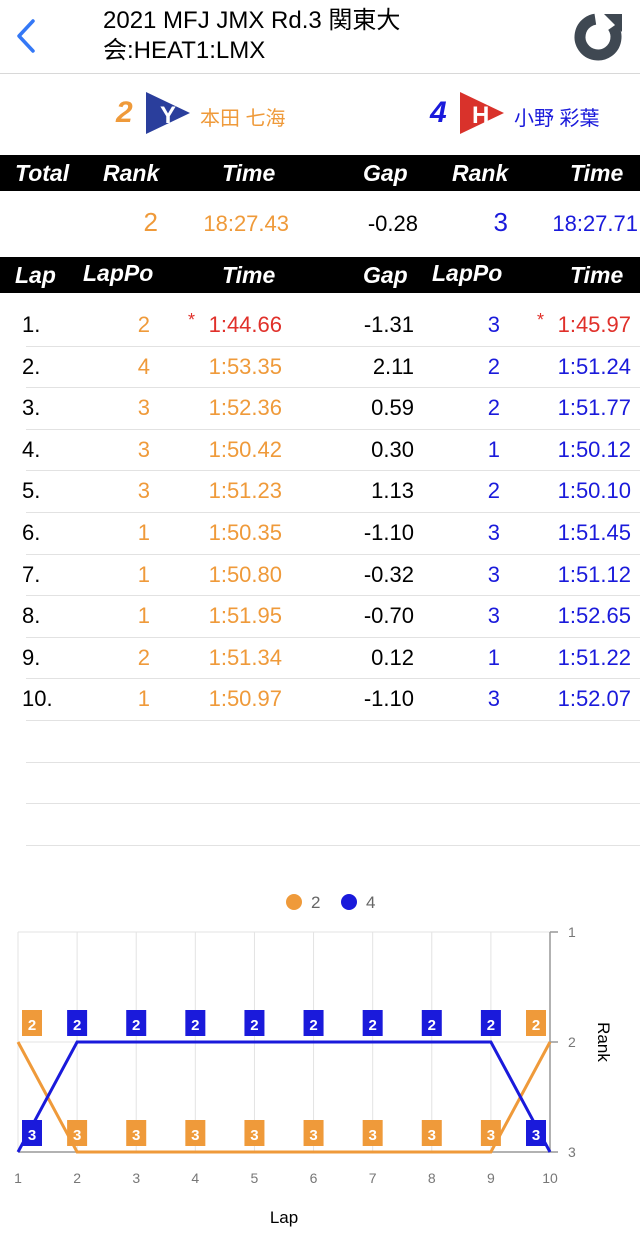 The height and width of the screenshot is (1241, 640). I want to click on total-gap: -0.28, so click(392, 223).